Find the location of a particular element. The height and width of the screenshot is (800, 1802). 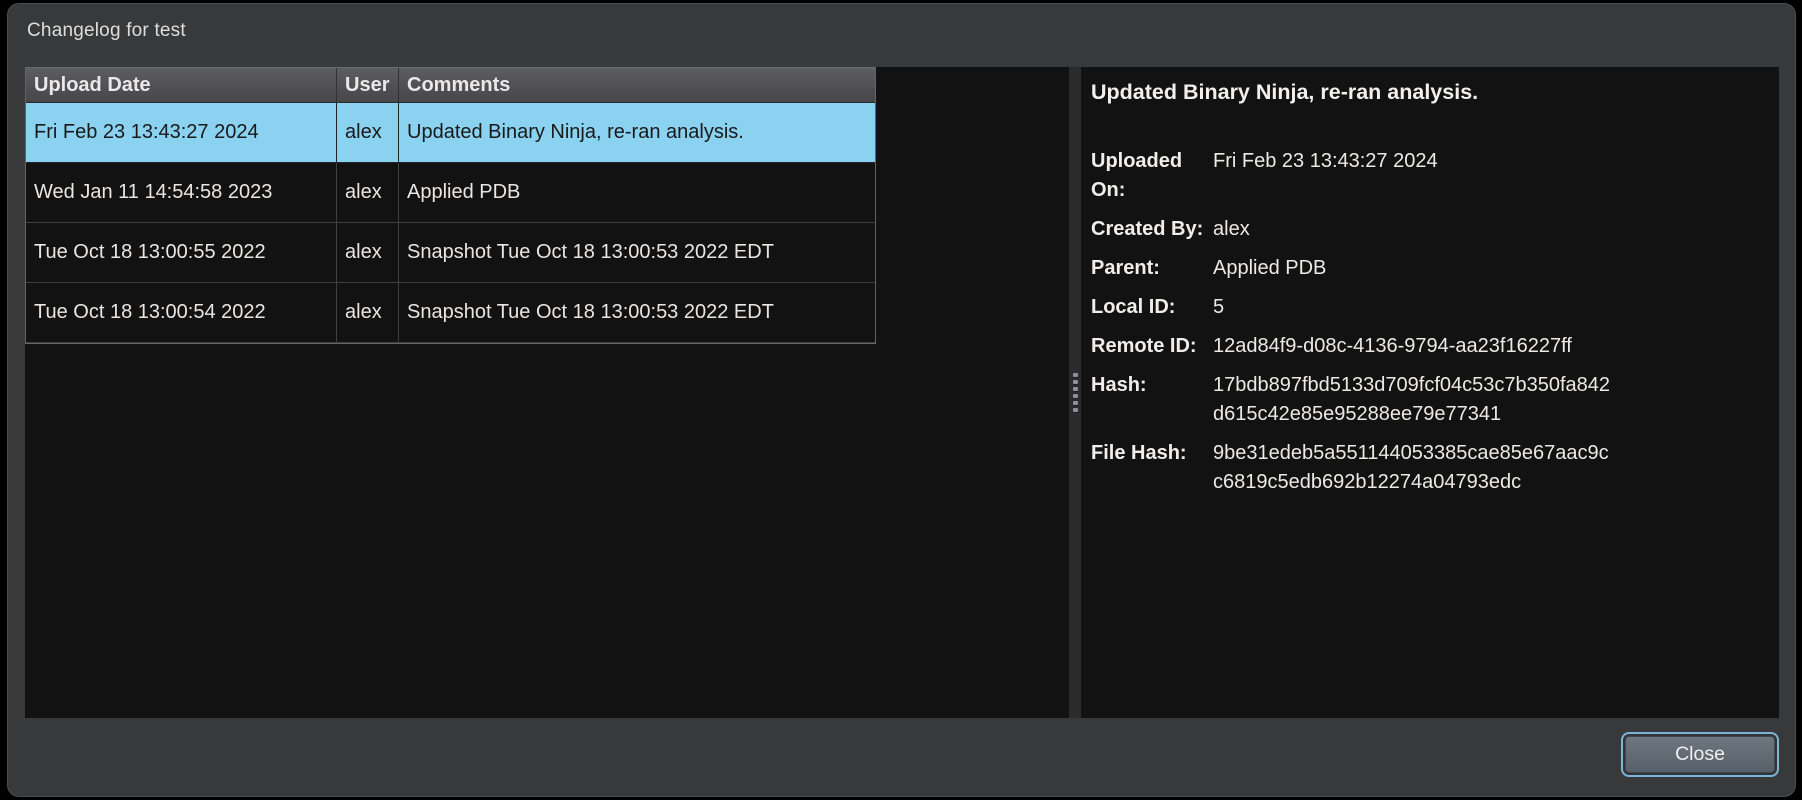

cell-upload_date: Wed Jan 11 14:54:58 2023 is located at coordinates (181, 193).